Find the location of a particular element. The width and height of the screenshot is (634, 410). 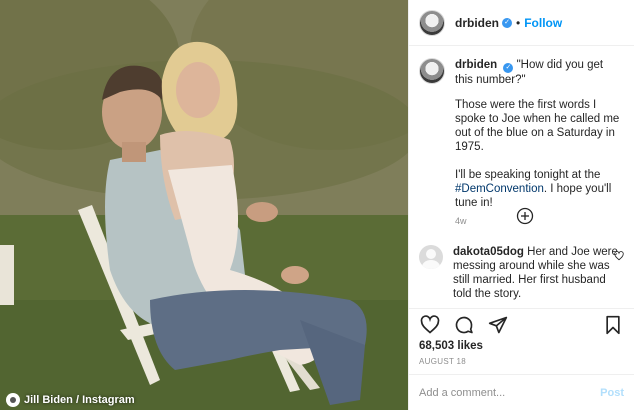

heart-icon is located at coordinates (430, 324).